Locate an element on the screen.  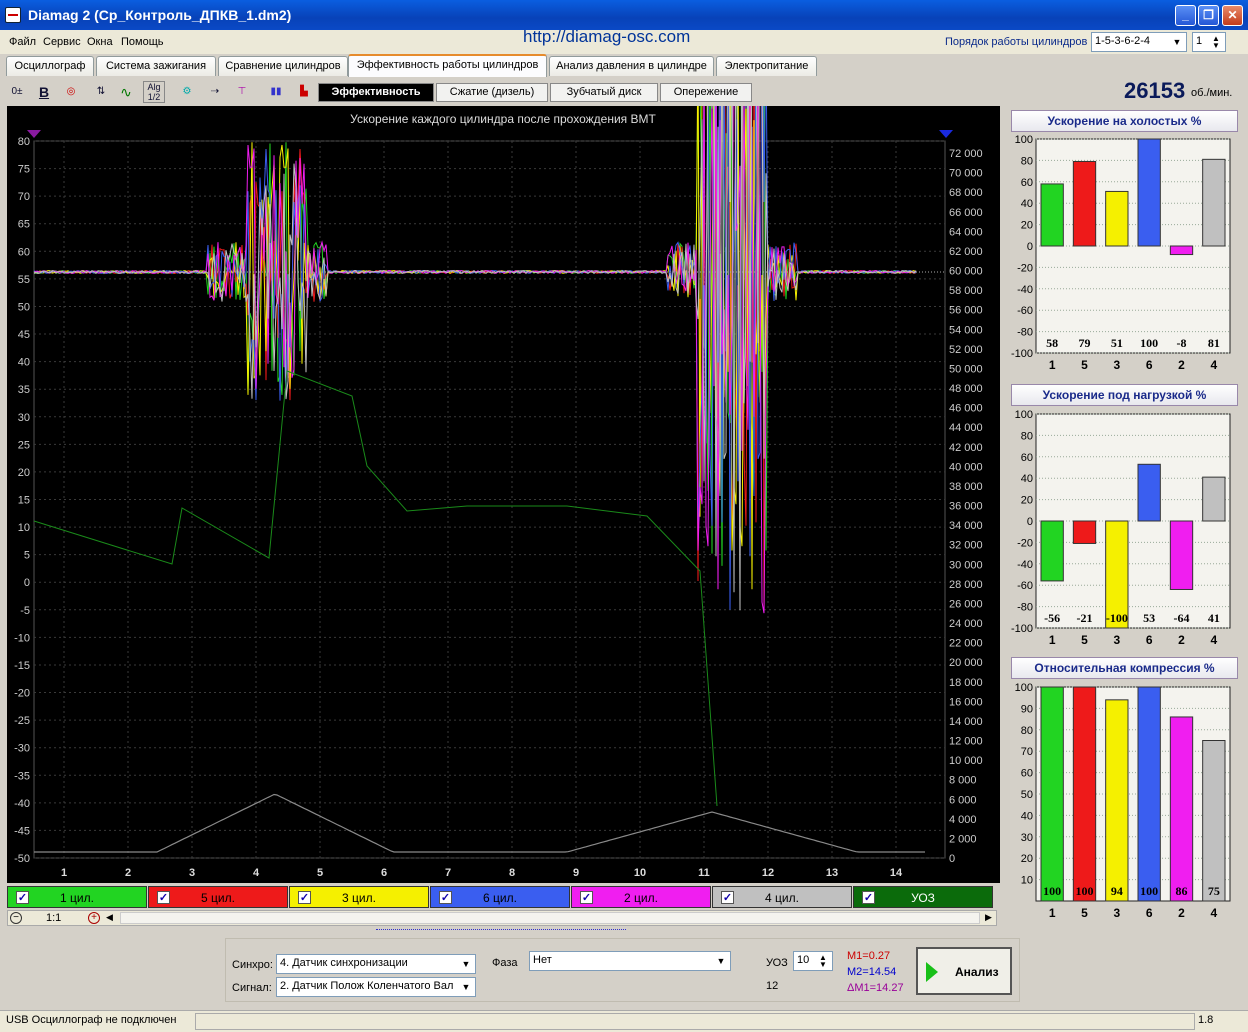
bar-category-label: 2 is located at coordinates (1181, 640).